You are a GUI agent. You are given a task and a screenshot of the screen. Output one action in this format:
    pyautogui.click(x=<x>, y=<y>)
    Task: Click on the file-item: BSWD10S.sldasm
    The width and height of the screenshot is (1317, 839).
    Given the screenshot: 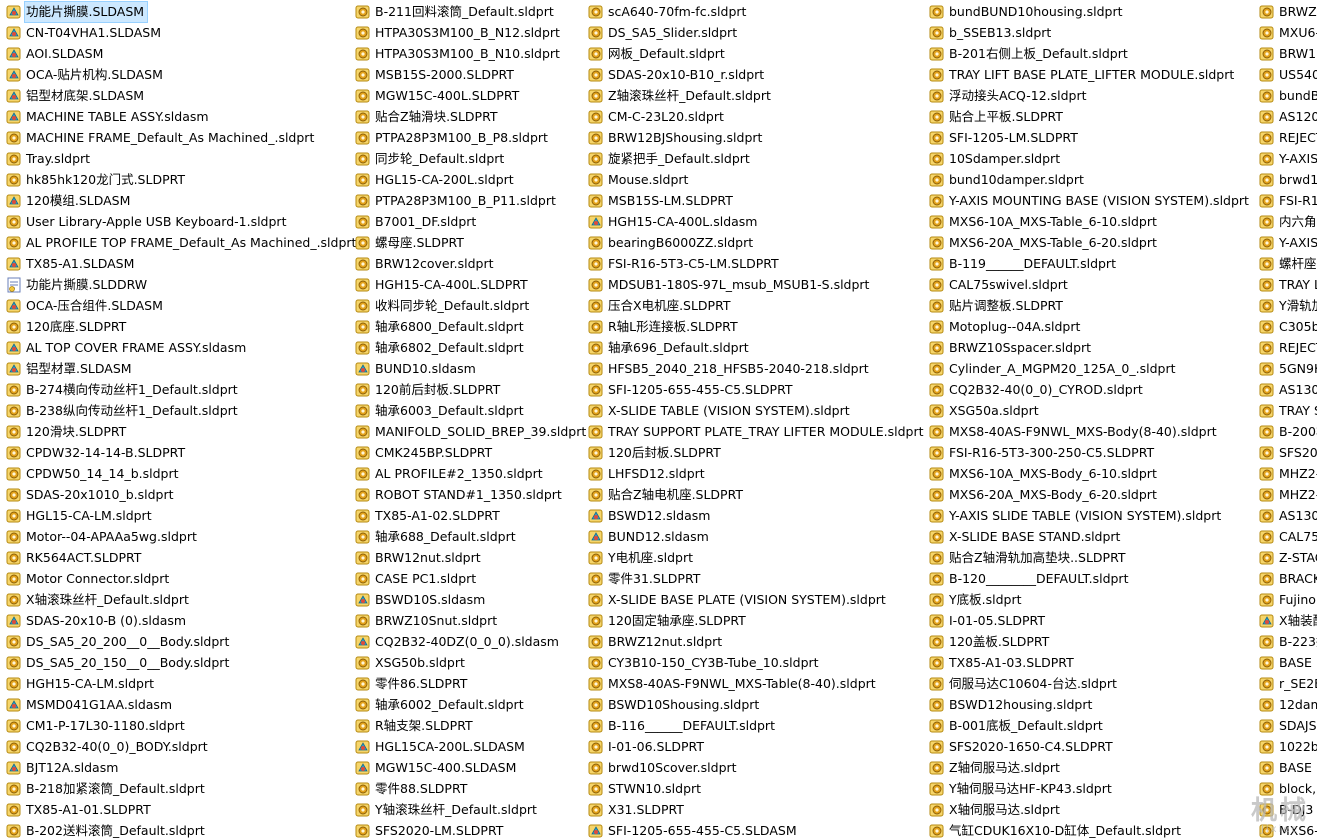 What is the action you would take?
    pyautogui.click(x=421, y=600)
    